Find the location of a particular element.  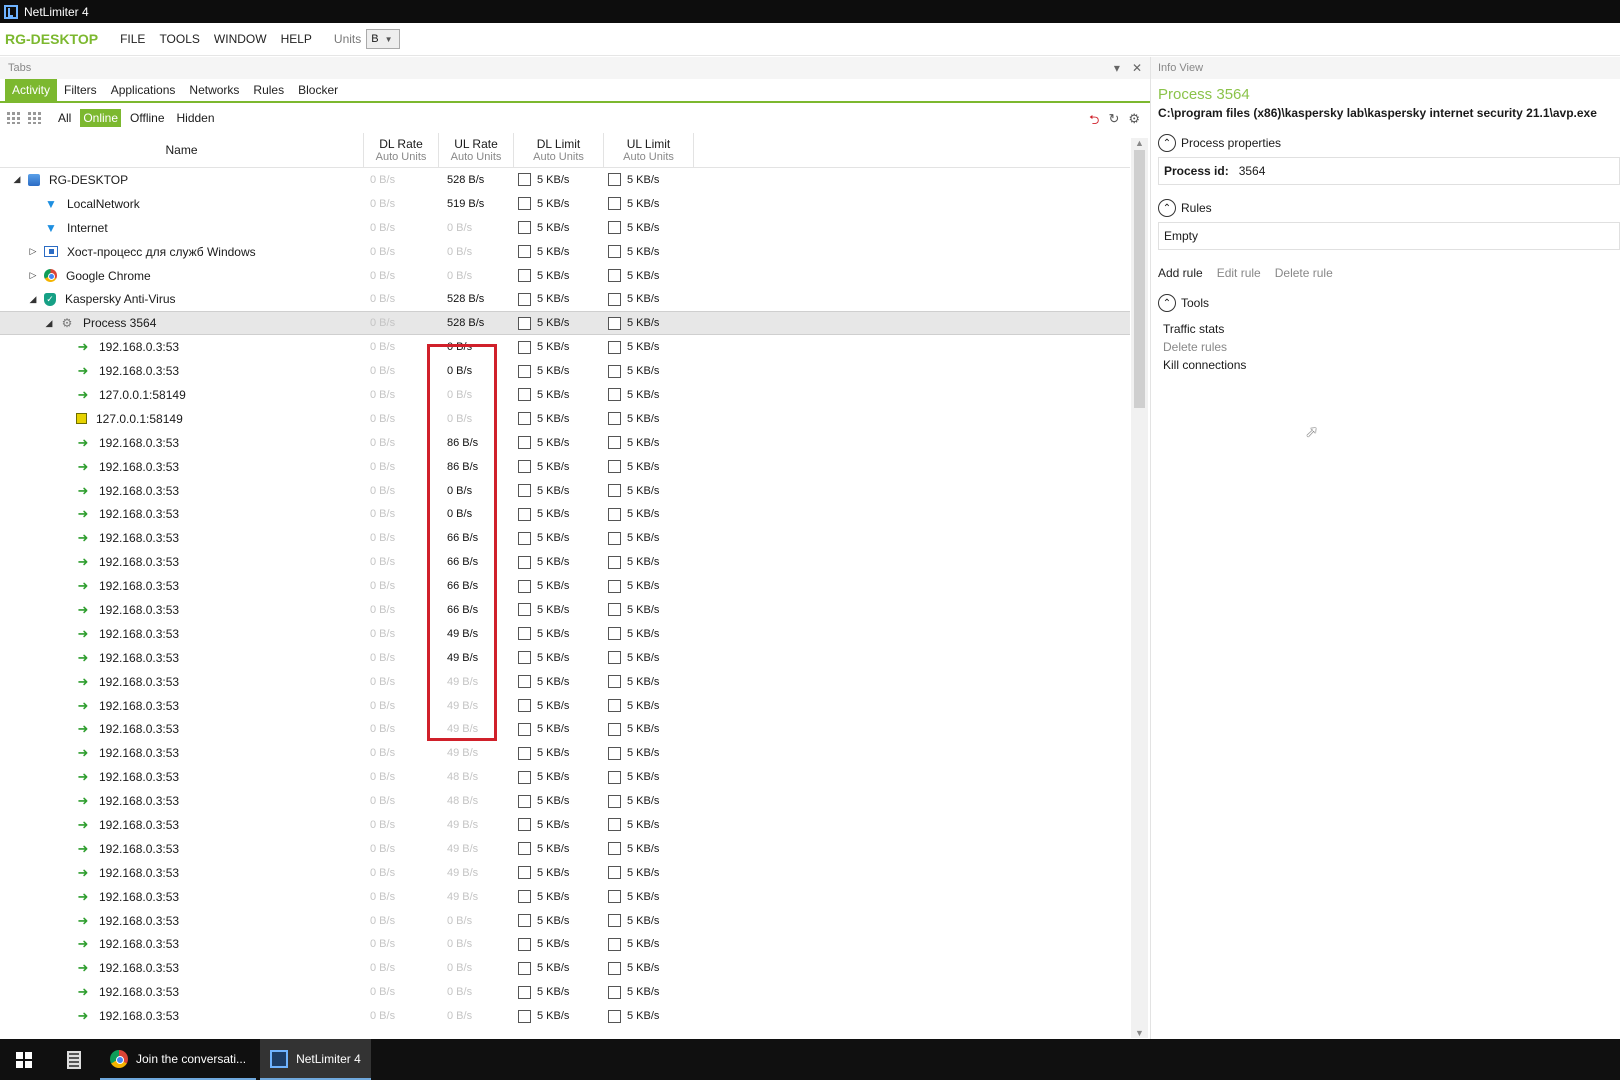

delete-rules-link: Delete rules is located at coordinates (1391, 347).